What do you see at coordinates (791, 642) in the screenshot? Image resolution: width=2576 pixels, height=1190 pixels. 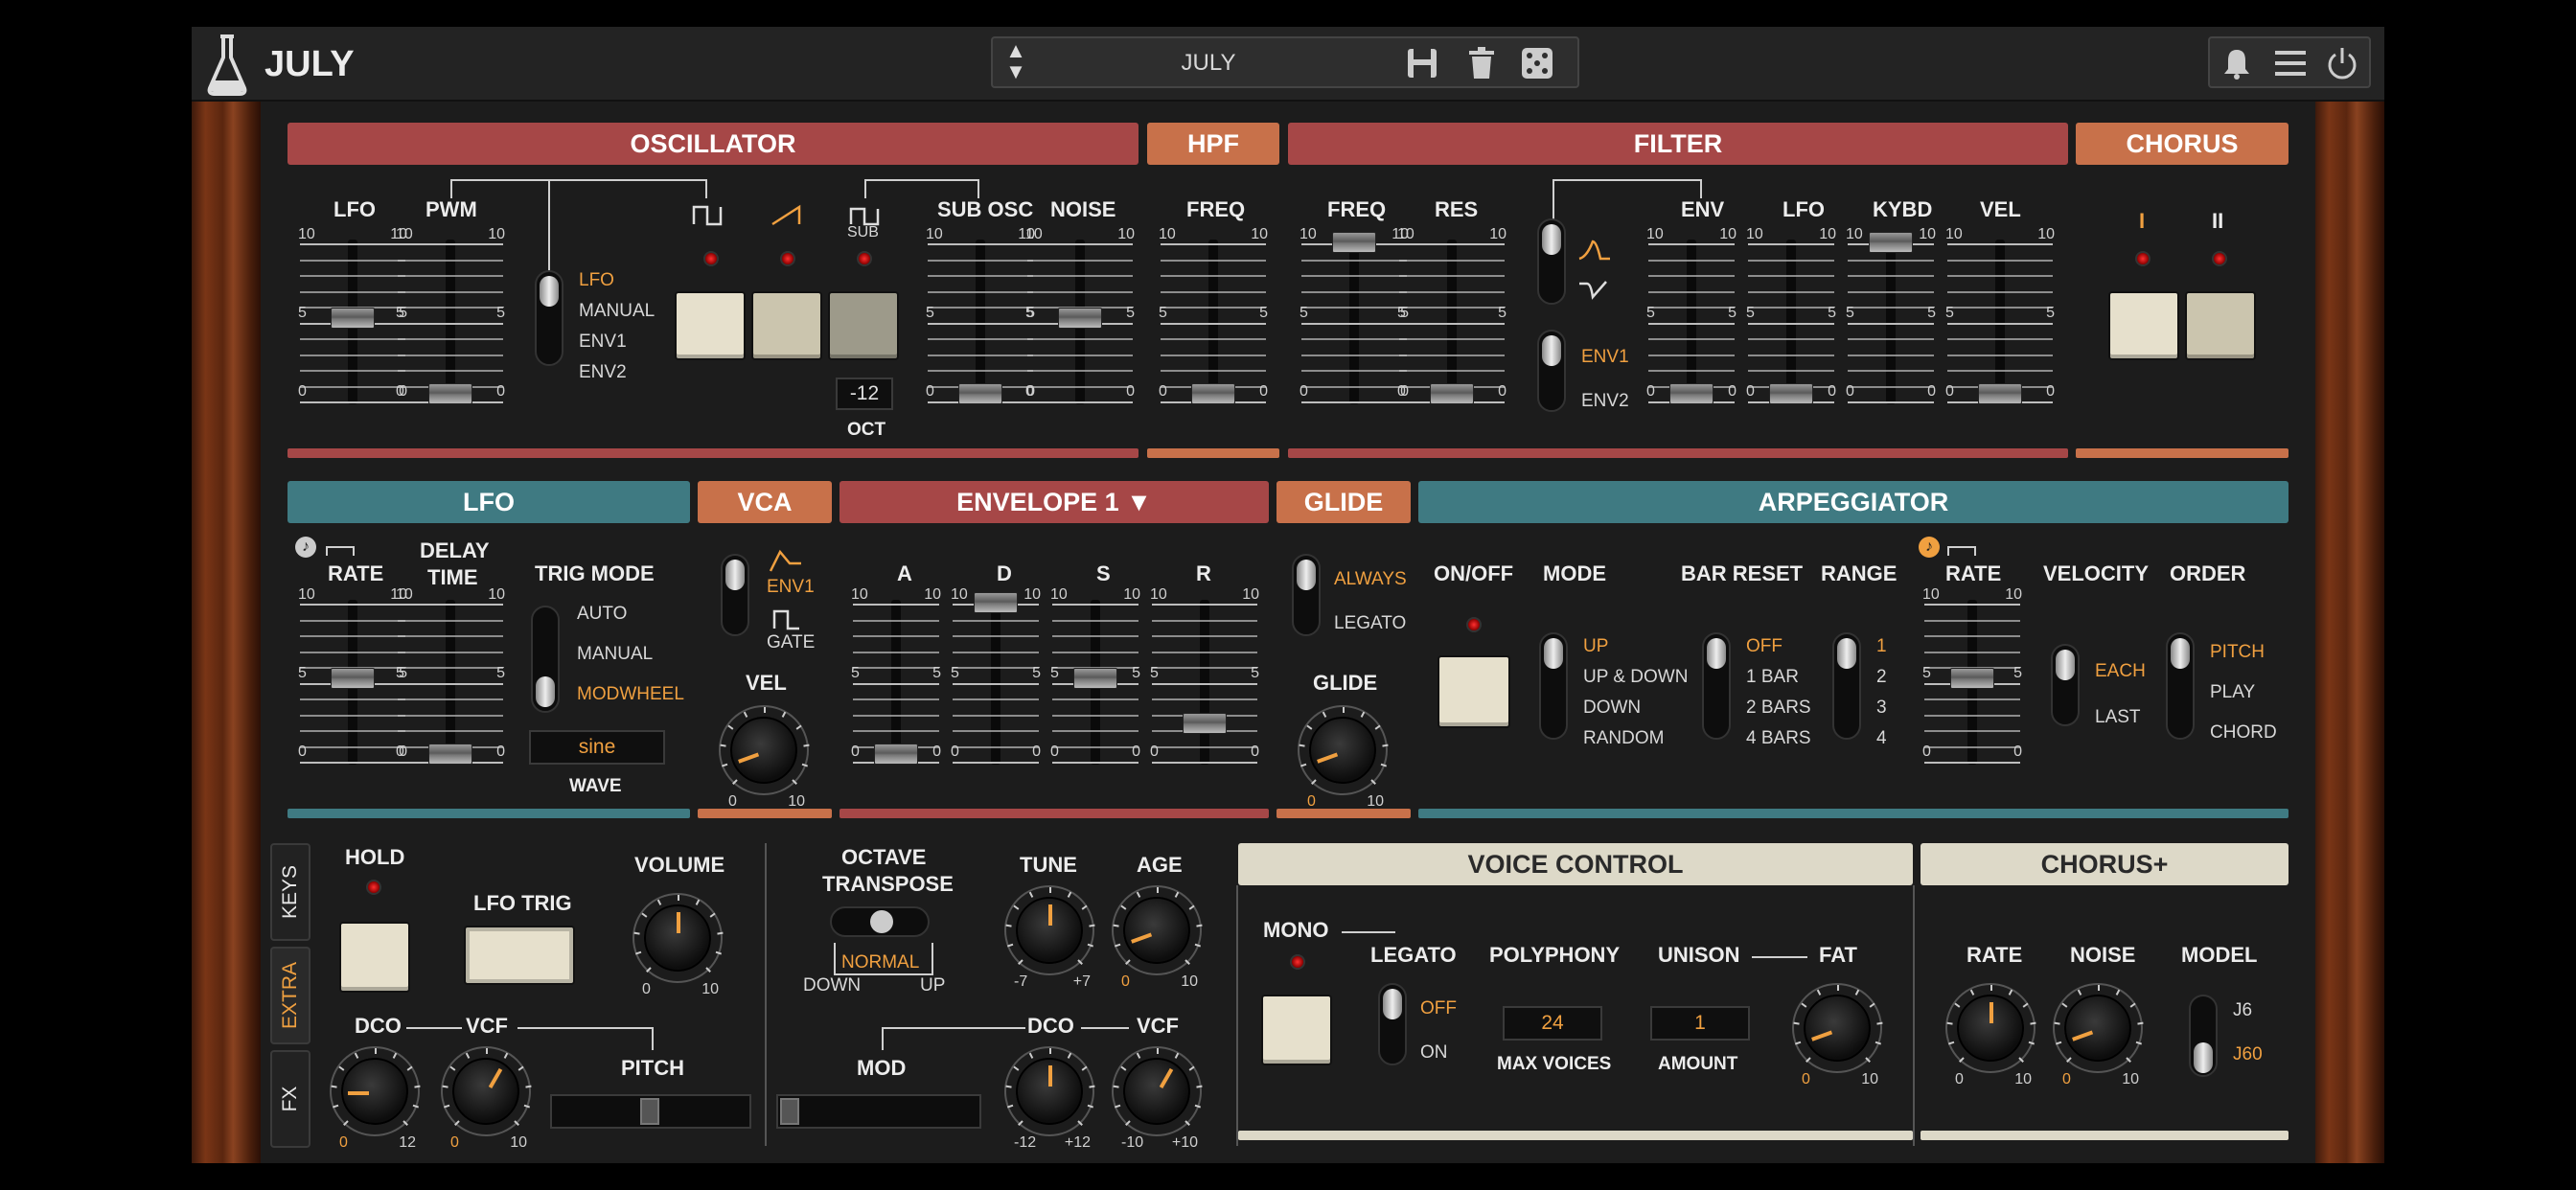 I see `vca-gate: GATE` at bounding box center [791, 642].